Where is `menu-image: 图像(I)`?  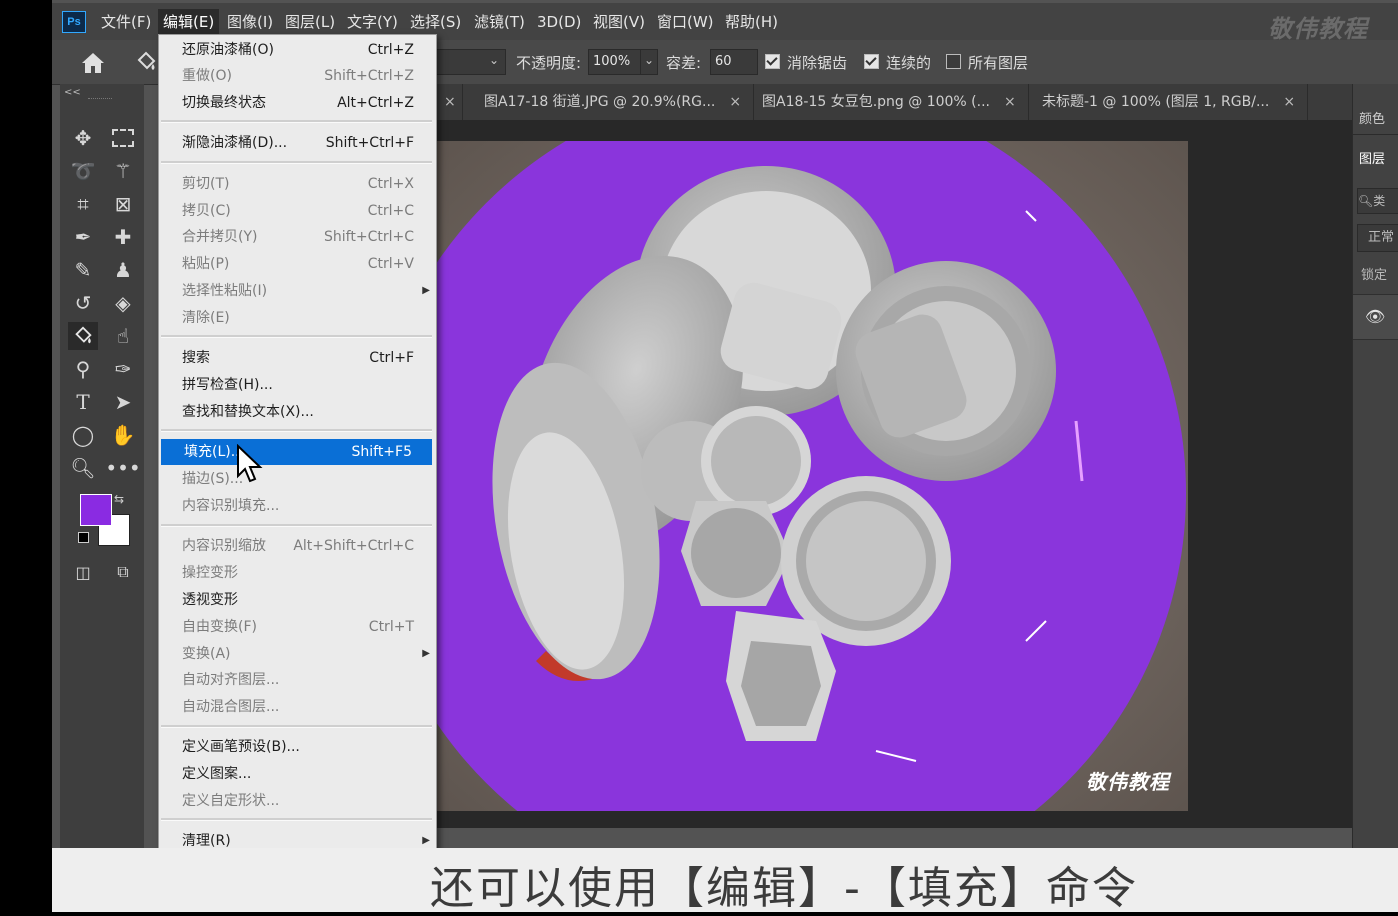
menu-image: 图像(I) is located at coordinates (250, 22).